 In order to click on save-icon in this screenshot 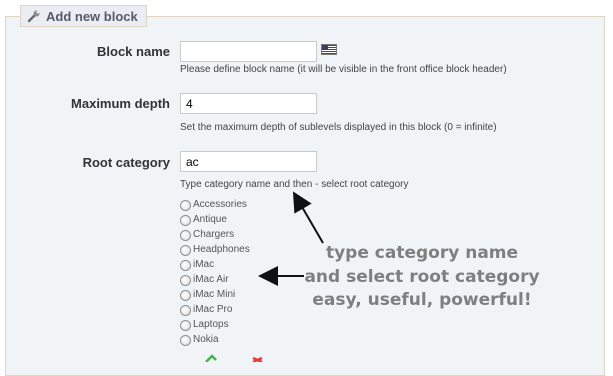, I will do `click(211, 358)`.